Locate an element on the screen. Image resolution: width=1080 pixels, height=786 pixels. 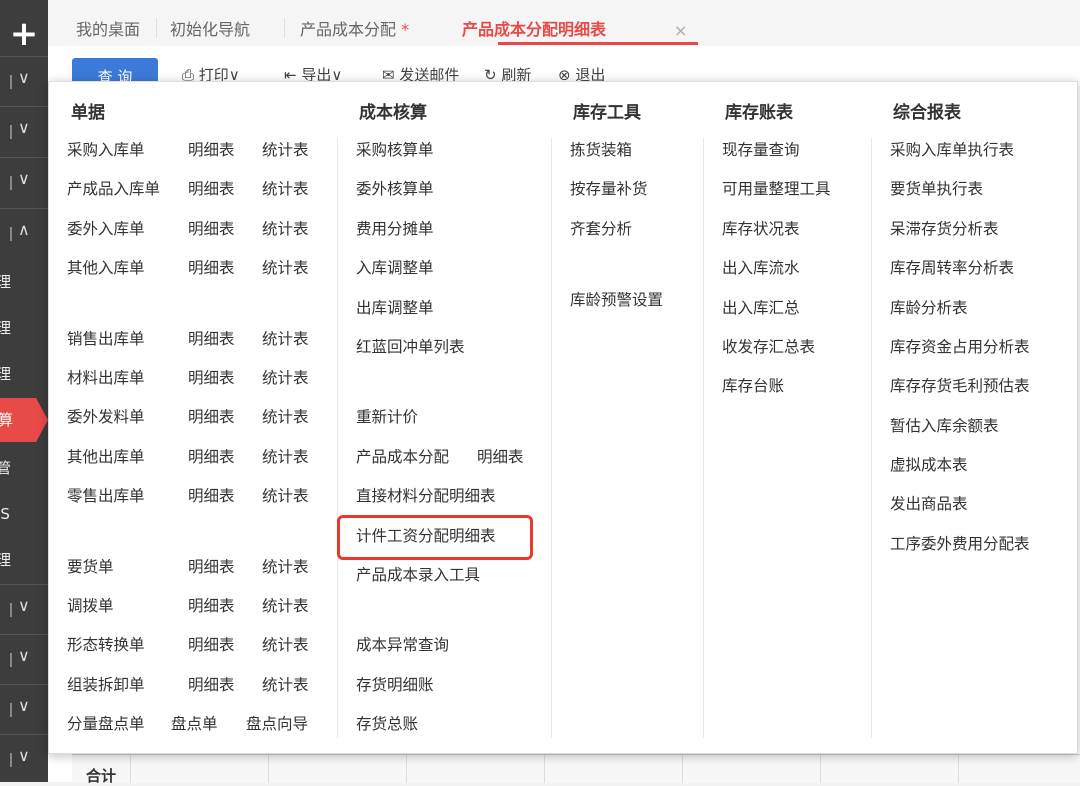
menu-item-document: 组装拆卸单 is located at coordinates (106, 684).